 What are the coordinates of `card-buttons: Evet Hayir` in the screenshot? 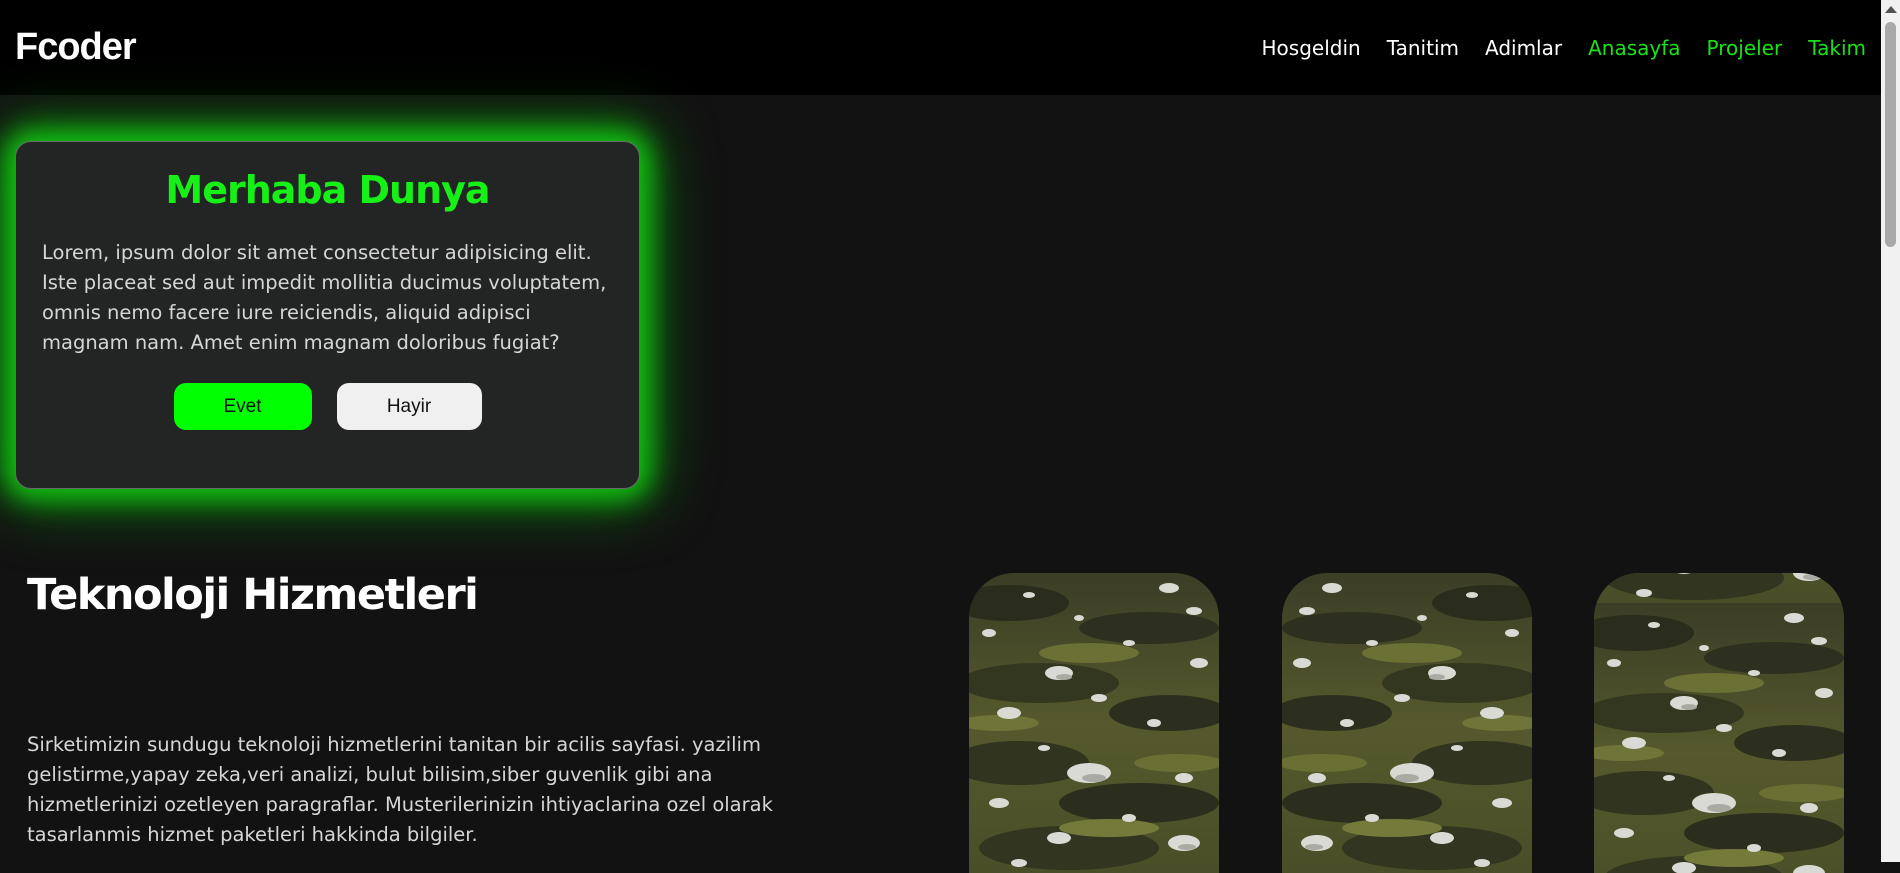 It's located at (327, 406).